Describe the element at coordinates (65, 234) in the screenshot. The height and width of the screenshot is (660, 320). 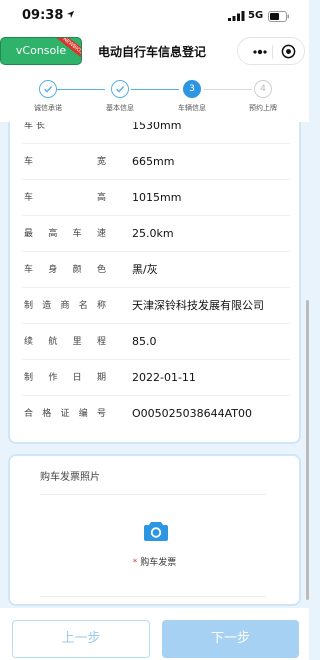
I see `info-label: 最高车速` at that location.